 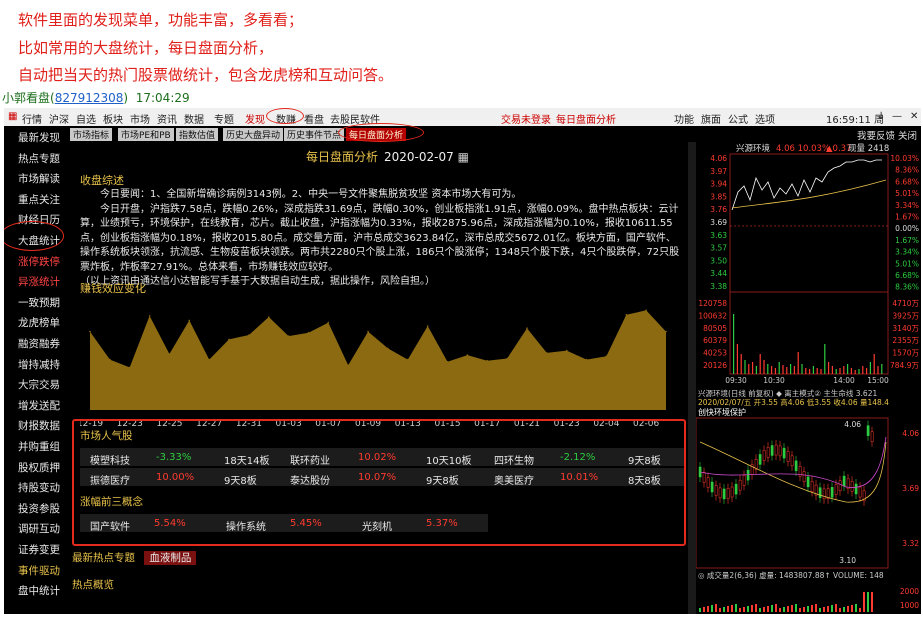 What do you see at coordinates (39, 467) in the screenshot?
I see `sidebar-item: 股权质押` at bounding box center [39, 467].